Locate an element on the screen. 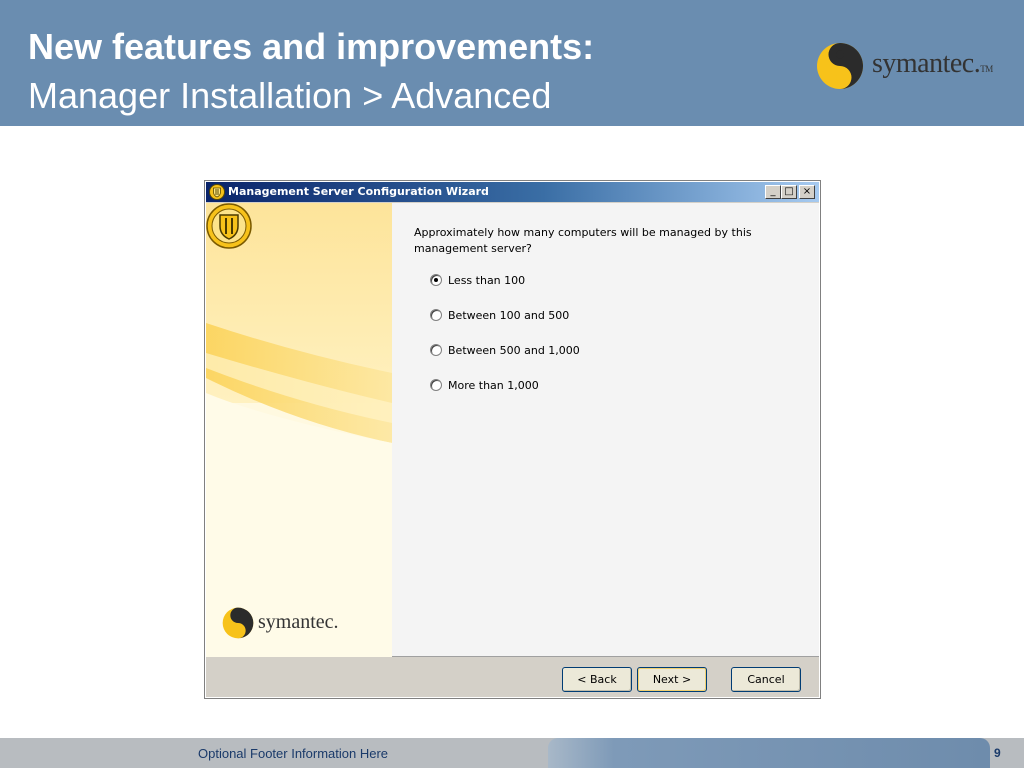 The width and height of the screenshot is (1024, 768). radio-option-100-to-500: Between 100 and 500 is located at coordinates (499, 315).